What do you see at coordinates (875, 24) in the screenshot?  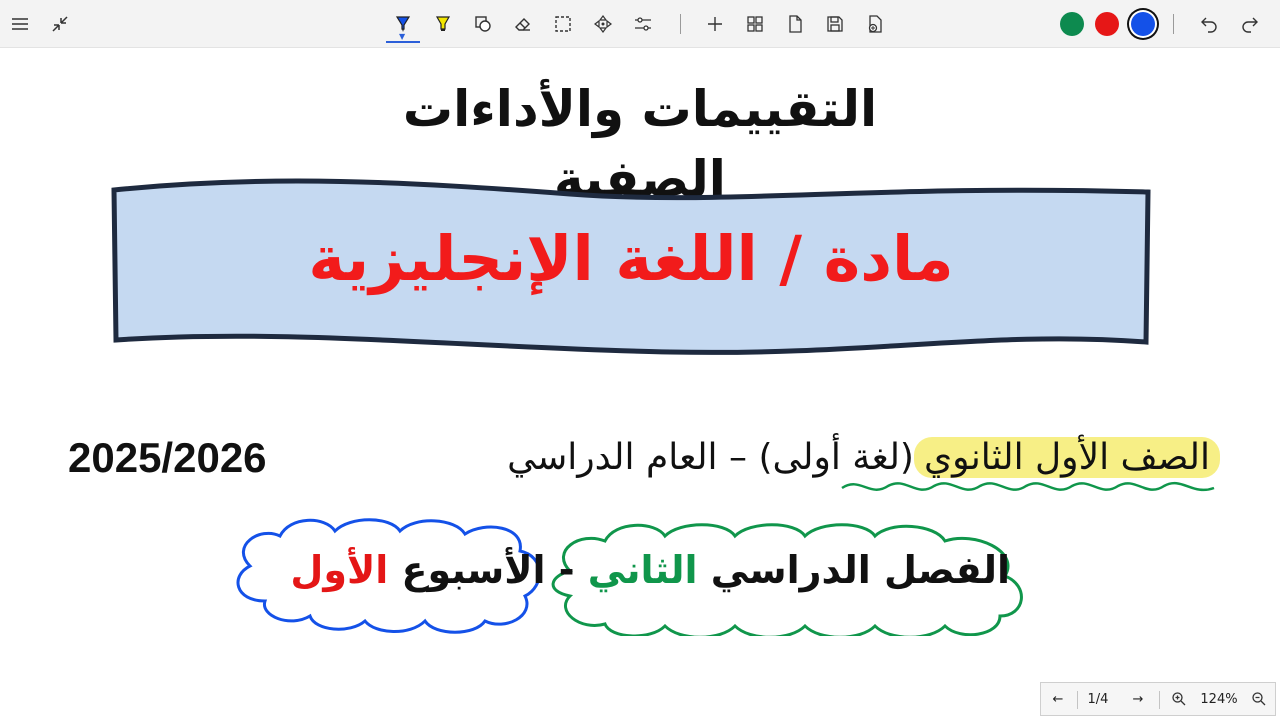 I see `save-as-icon` at bounding box center [875, 24].